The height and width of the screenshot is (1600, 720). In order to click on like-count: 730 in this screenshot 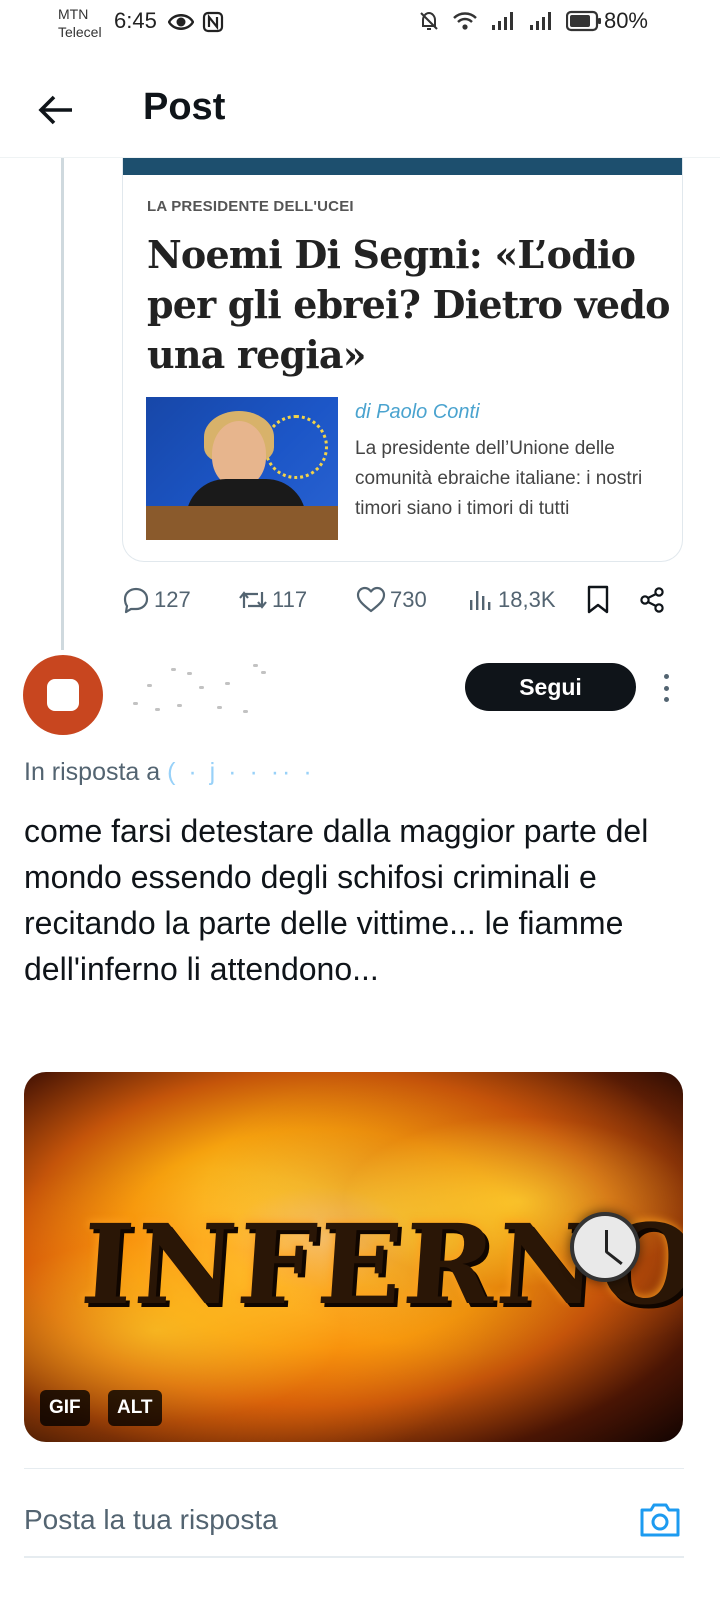, I will do `click(408, 599)`.